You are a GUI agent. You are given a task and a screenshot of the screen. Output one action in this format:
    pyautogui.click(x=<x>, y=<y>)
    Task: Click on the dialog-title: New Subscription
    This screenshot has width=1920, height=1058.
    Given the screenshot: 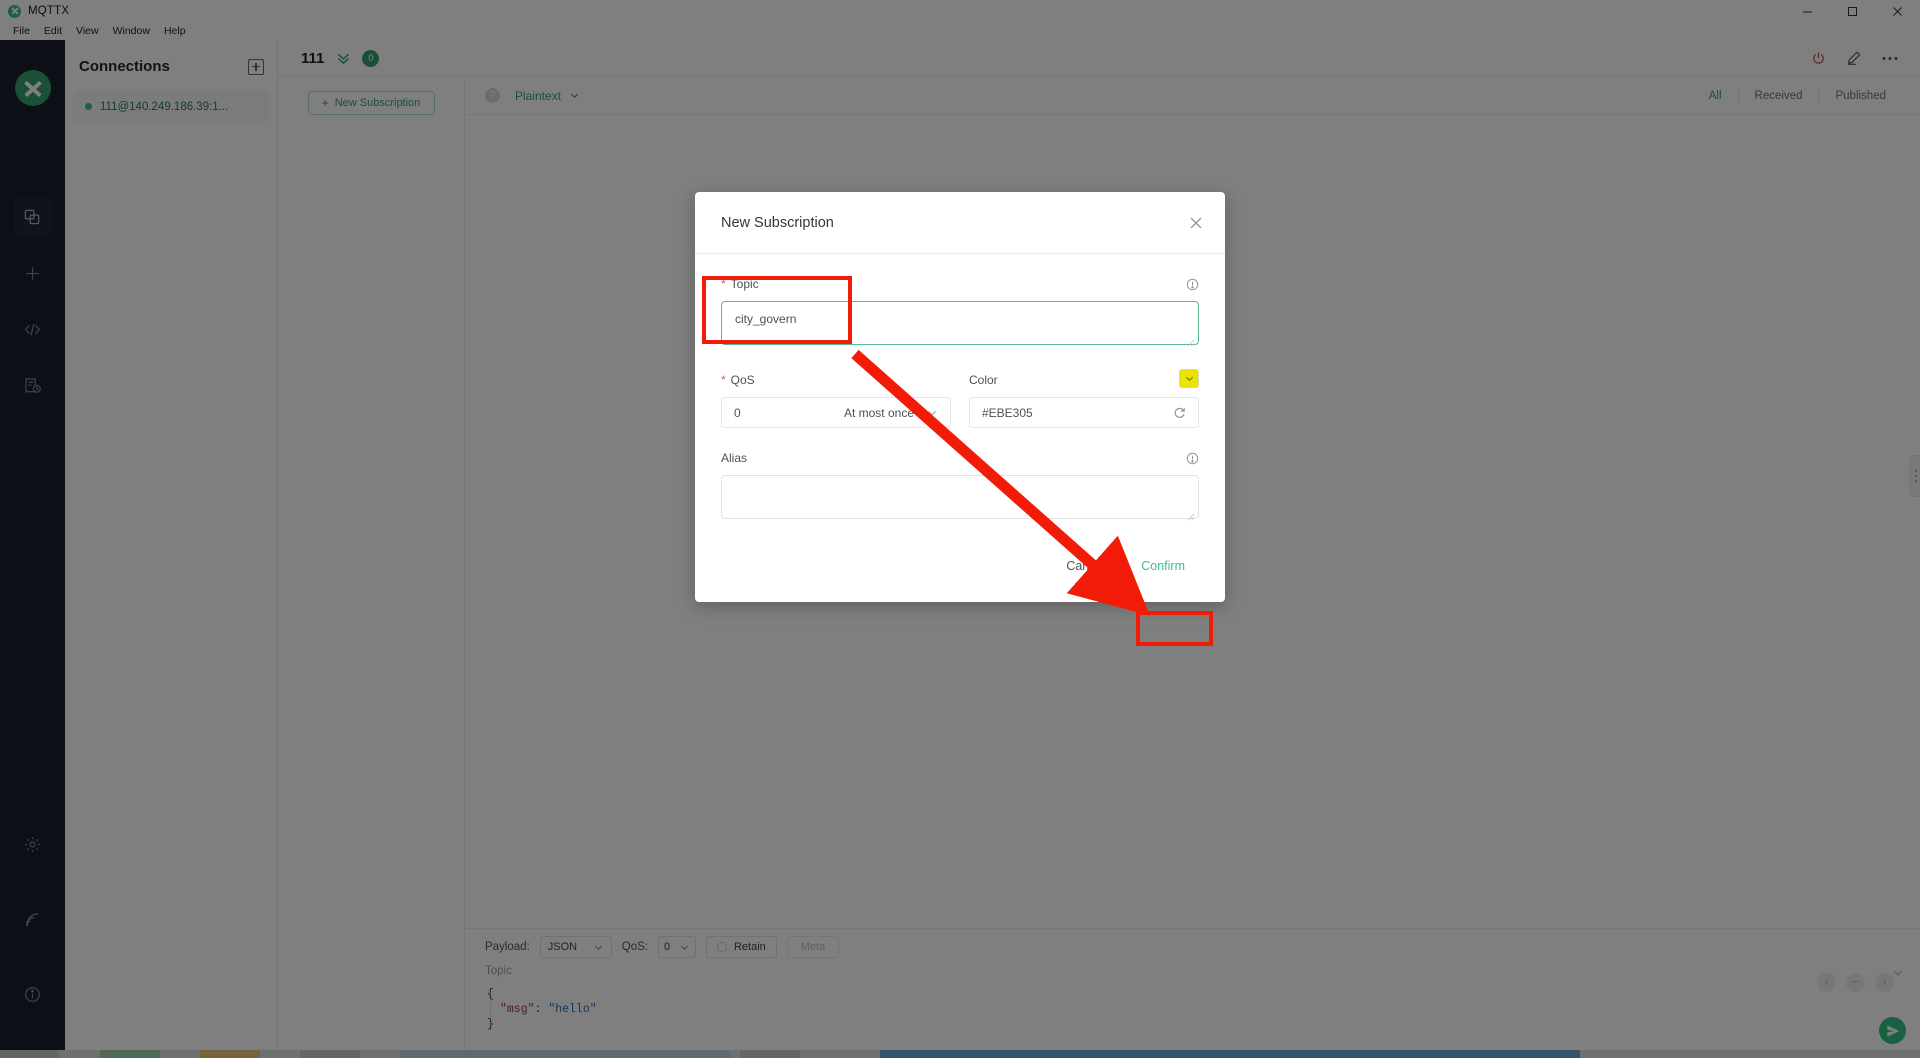 What is the action you would take?
    pyautogui.click(x=777, y=222)
    